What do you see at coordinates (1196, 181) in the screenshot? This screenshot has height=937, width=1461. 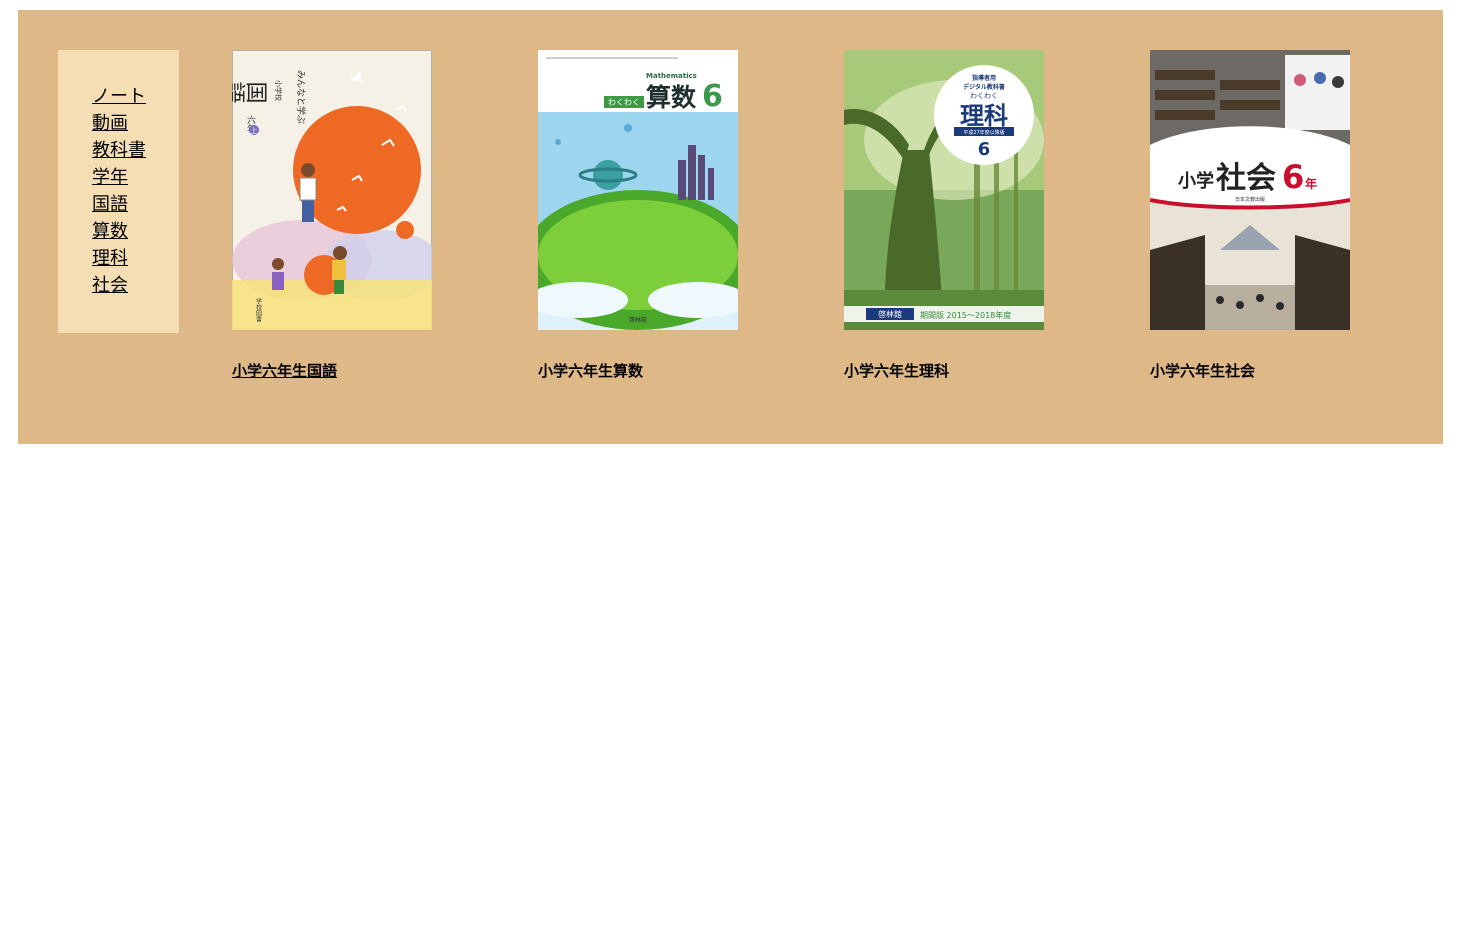 I see `cover-prefix-text: 小学` at bounding box center [1196, 181].